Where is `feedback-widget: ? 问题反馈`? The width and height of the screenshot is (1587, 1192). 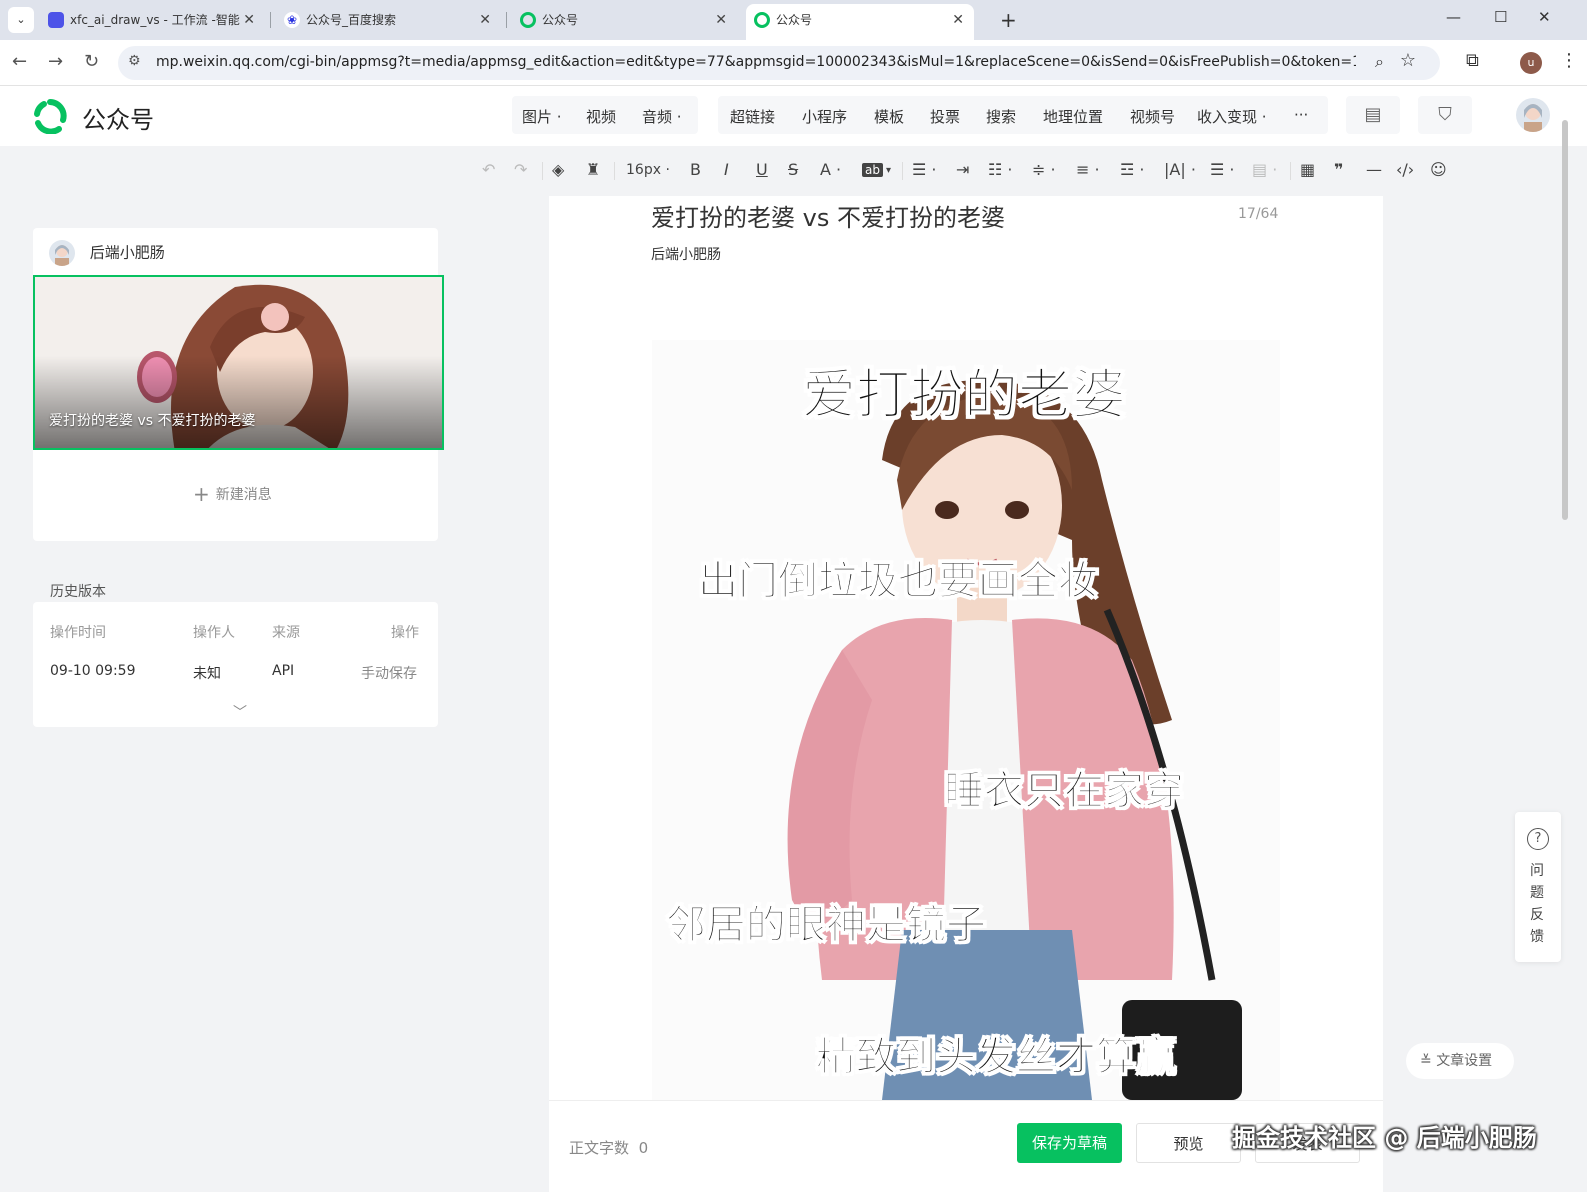
feedback-widget: ? 问题反馈 is located at coordinates (1538, 887).